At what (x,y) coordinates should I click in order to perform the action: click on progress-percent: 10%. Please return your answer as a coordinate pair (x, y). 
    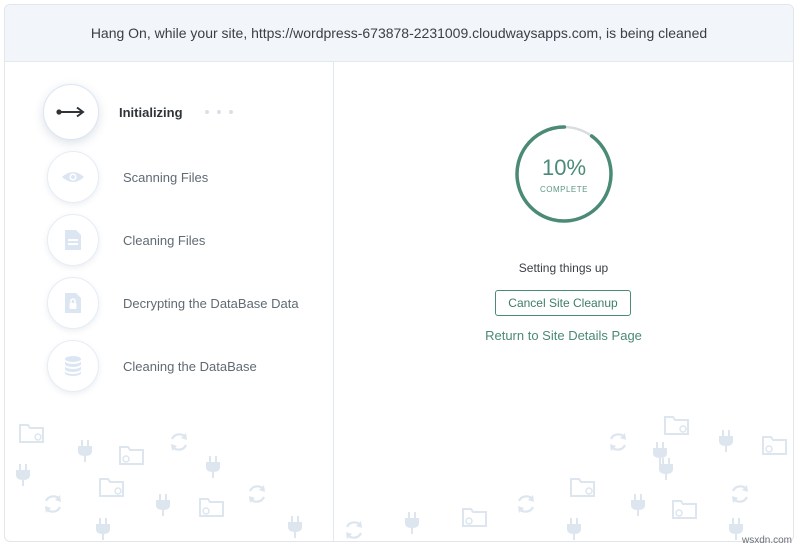
    Looking at the image, I should click on (564, 167).